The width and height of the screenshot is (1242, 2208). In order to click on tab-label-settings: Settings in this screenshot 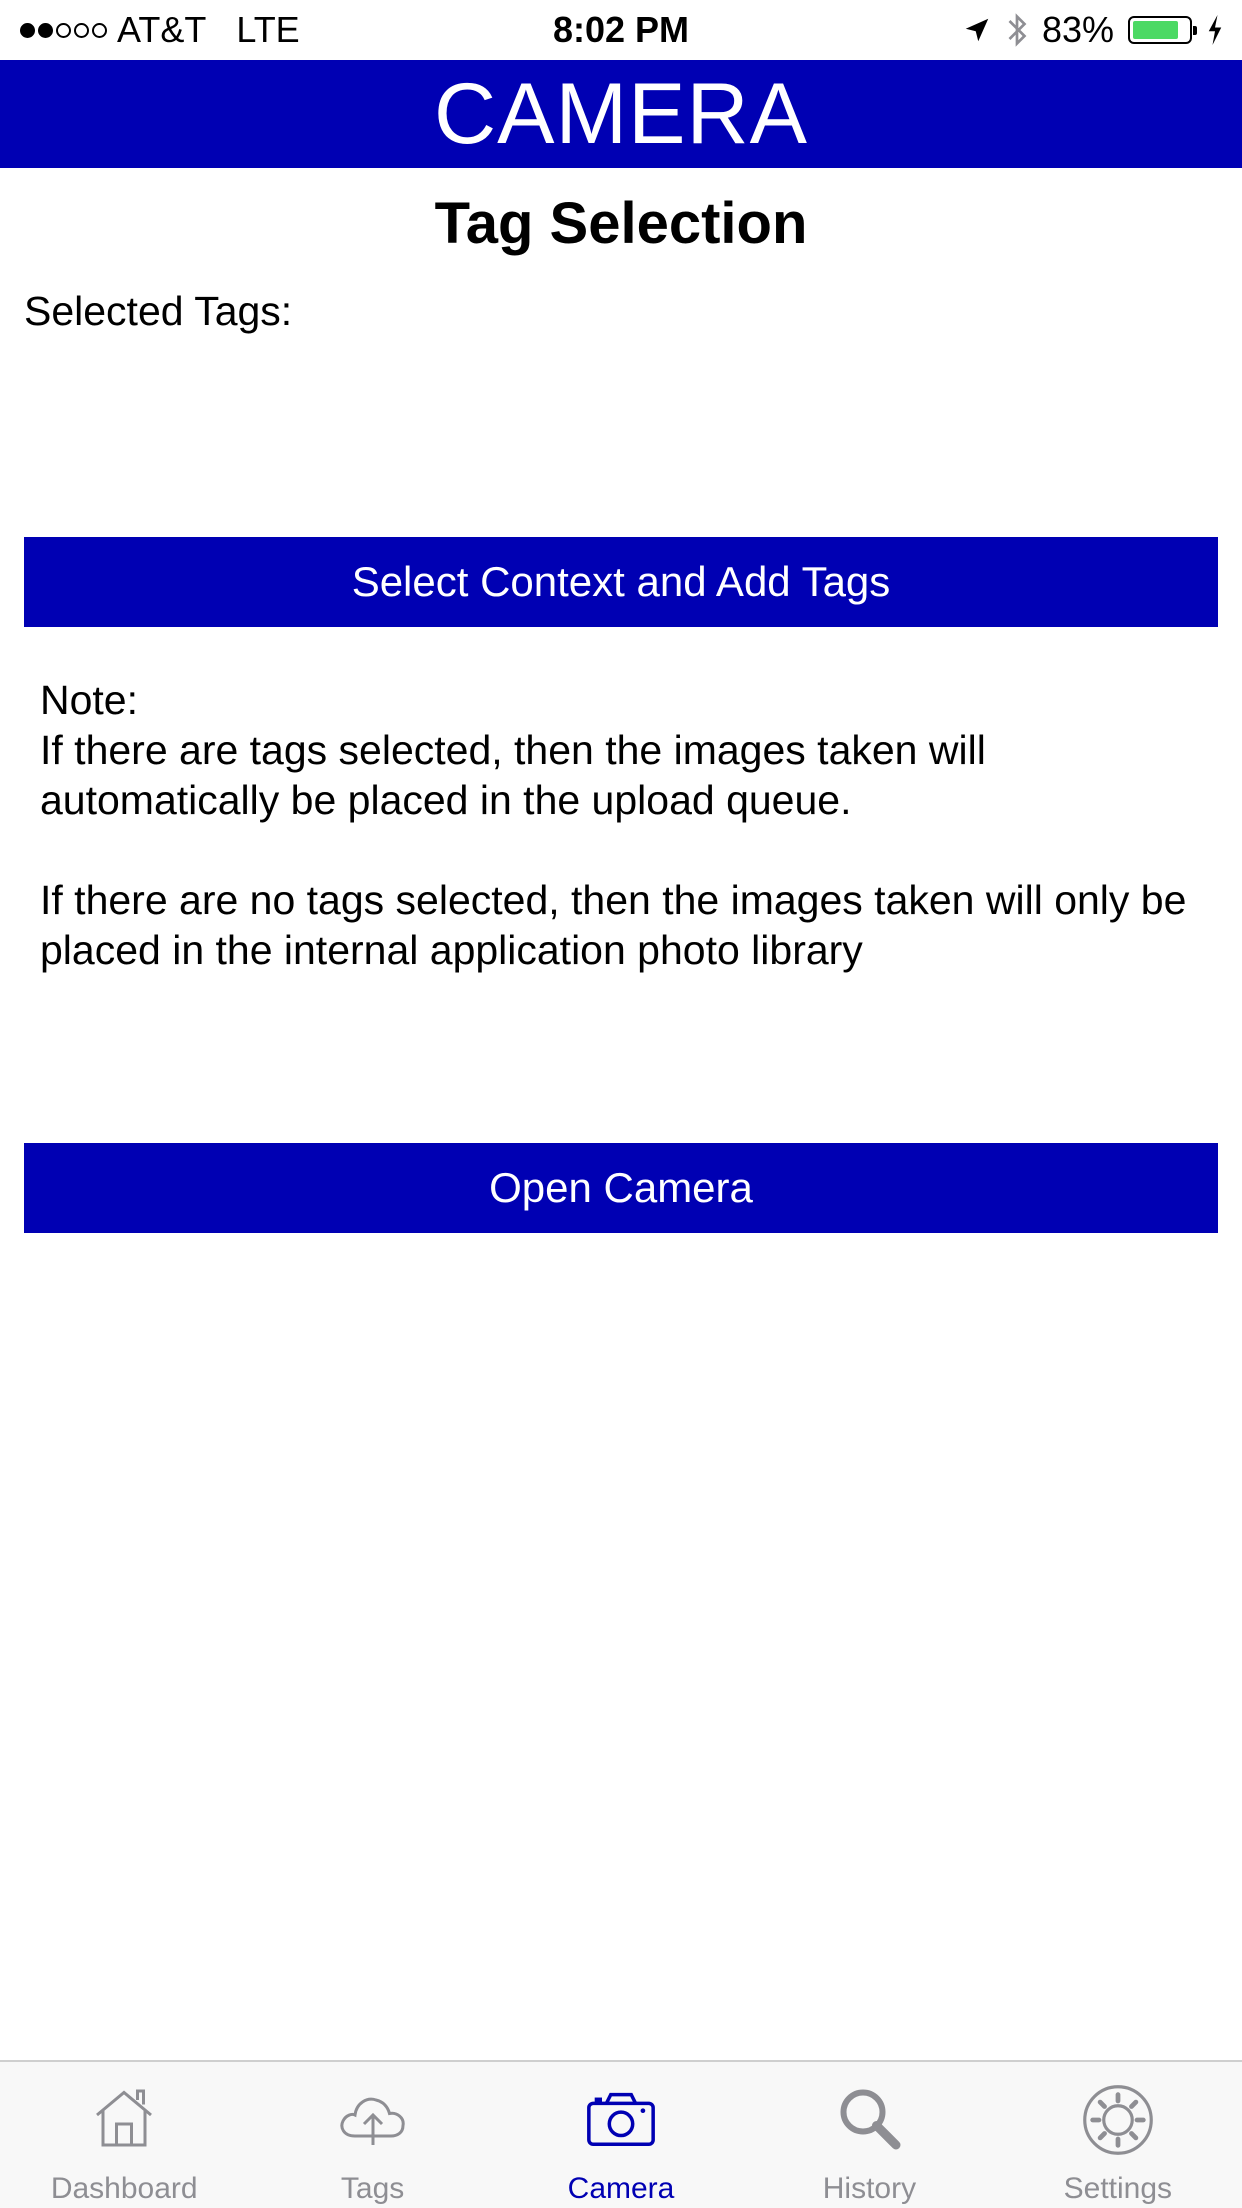, I will do `click(1118, 2188)`.